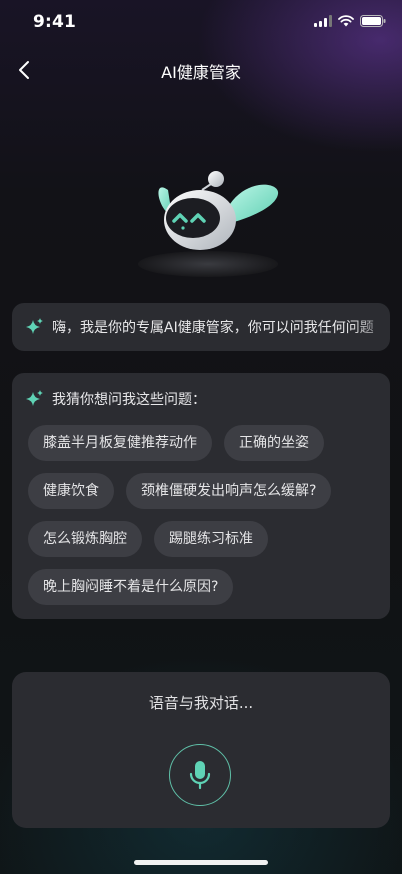  What do you see at coordinates (201, 862) in the screenshot?
I see `home-indicator` at bounding box center [201, 862].